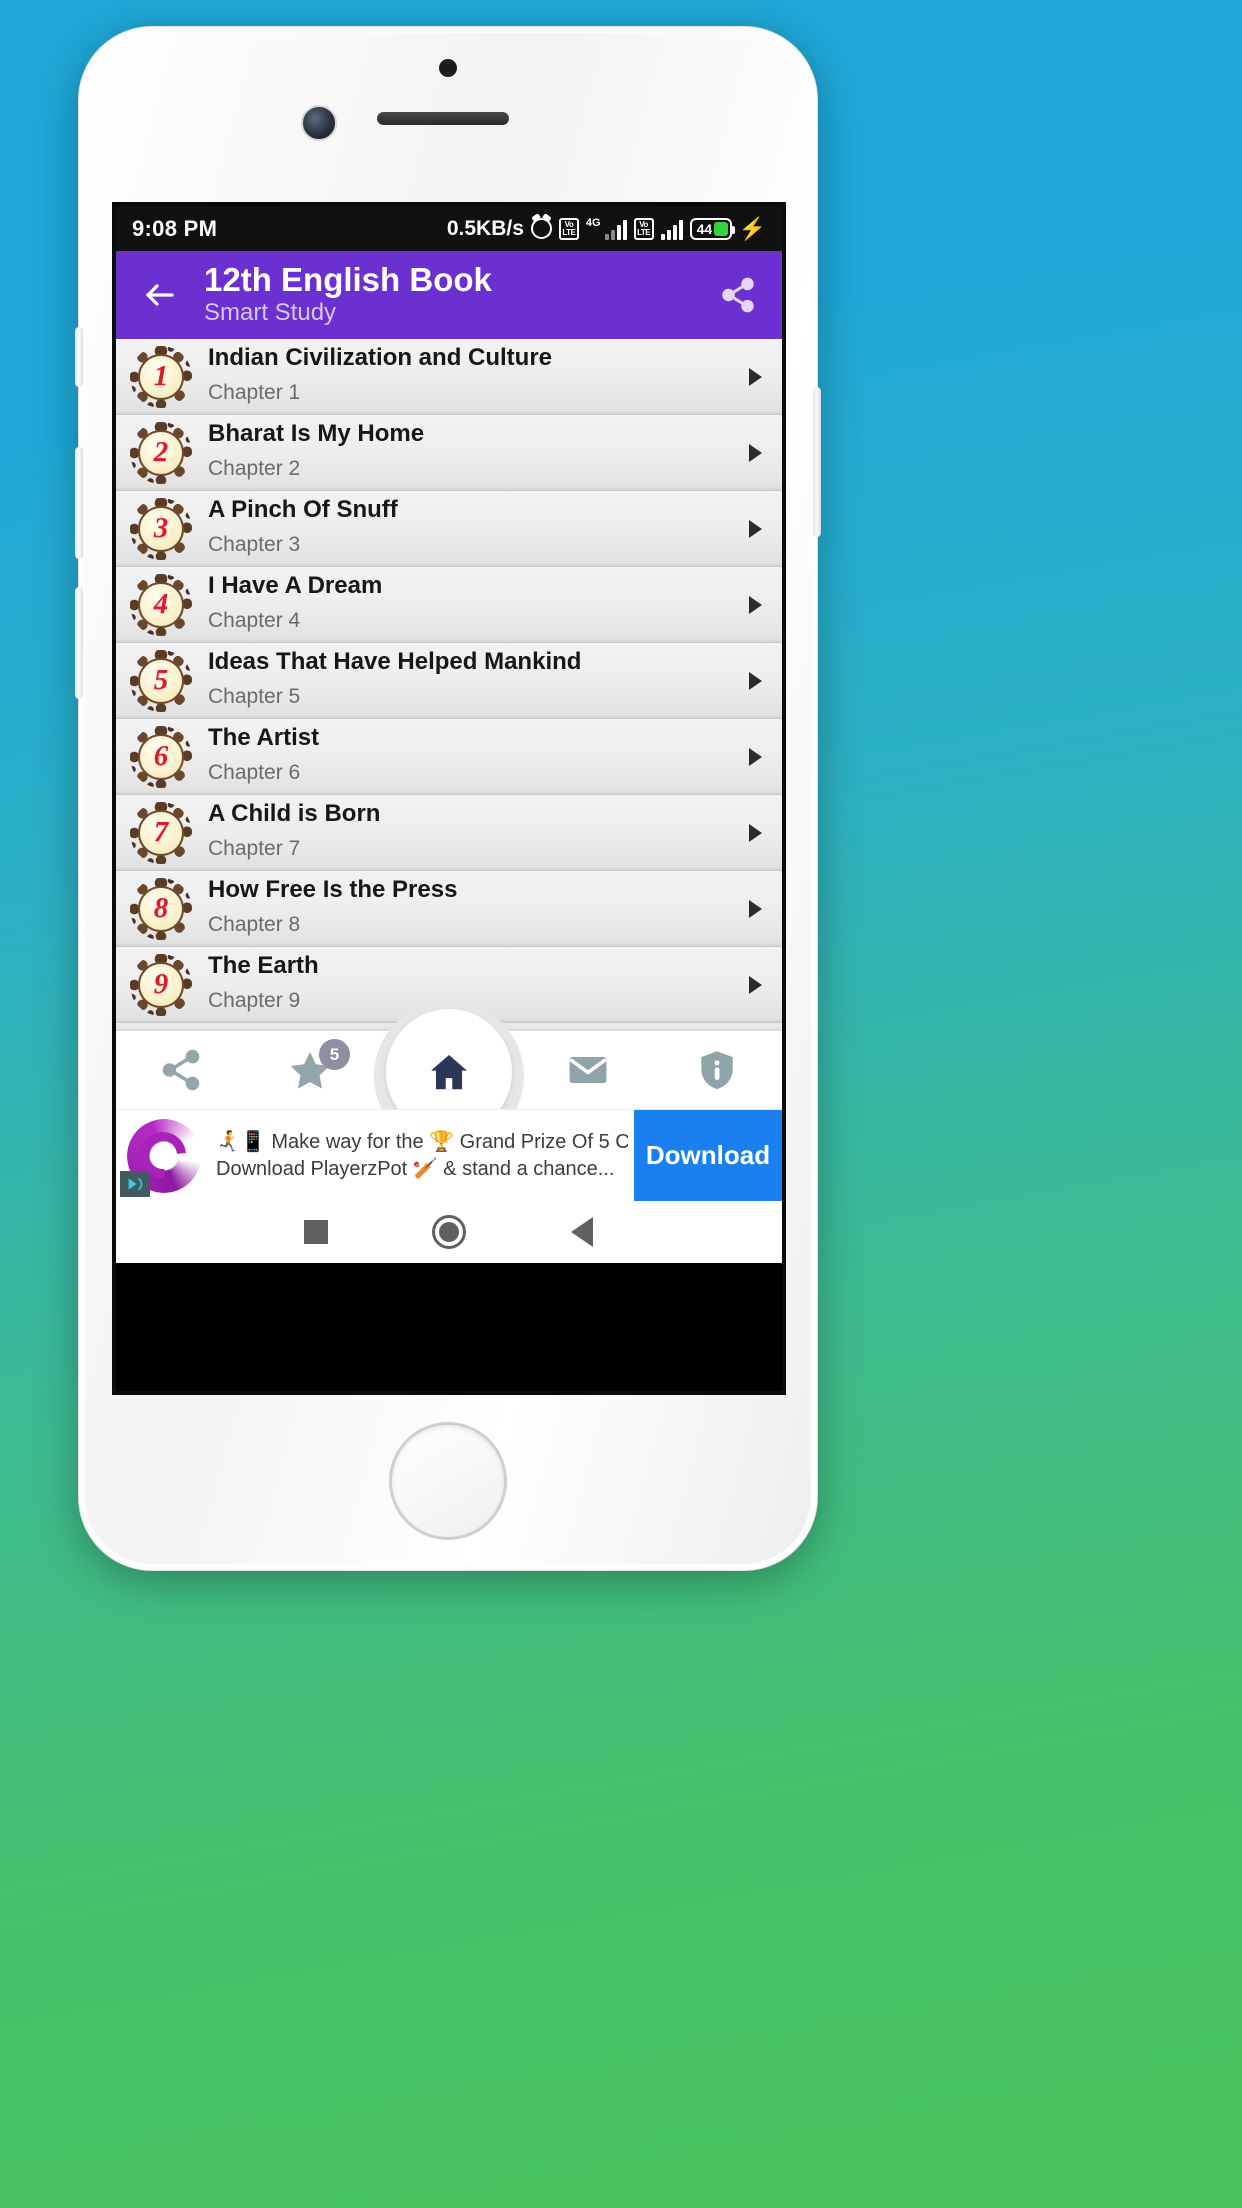  I want to click on android-recents-button, so click(315, 1232).